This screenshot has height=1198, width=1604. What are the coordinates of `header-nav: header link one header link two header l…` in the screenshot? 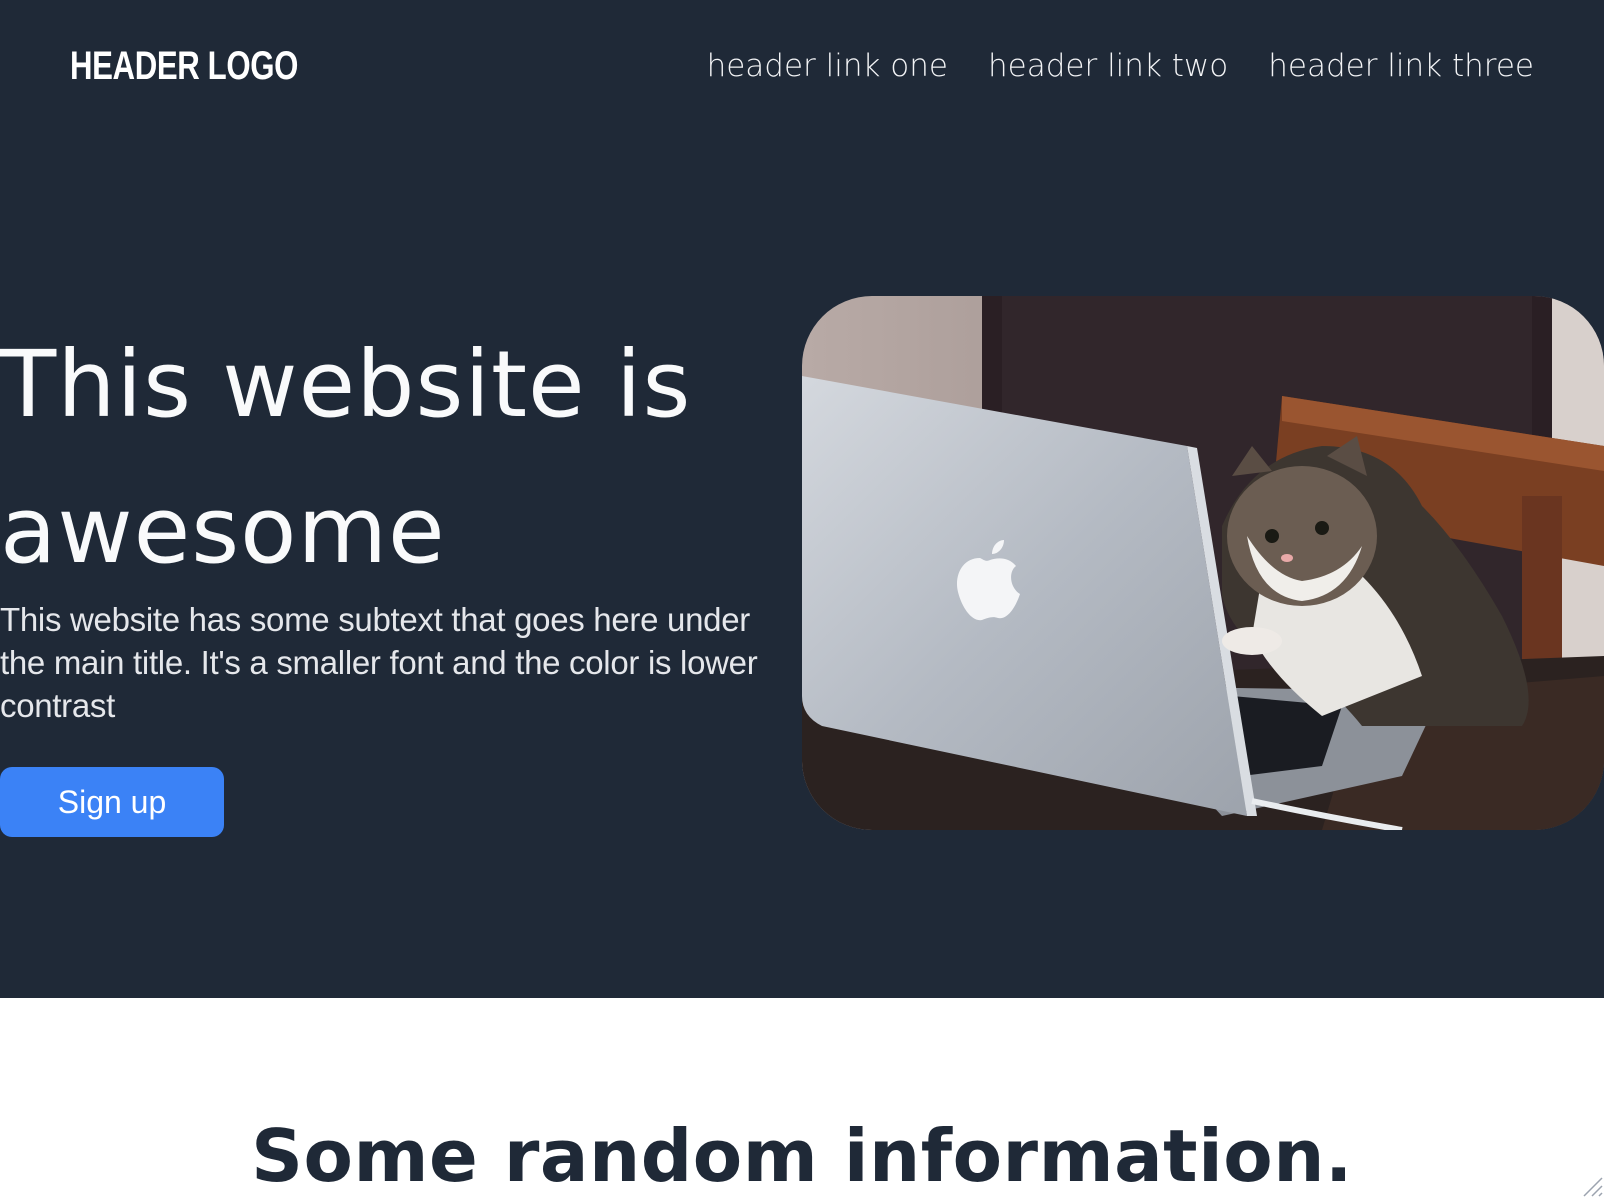 It's located at (1120, 66).